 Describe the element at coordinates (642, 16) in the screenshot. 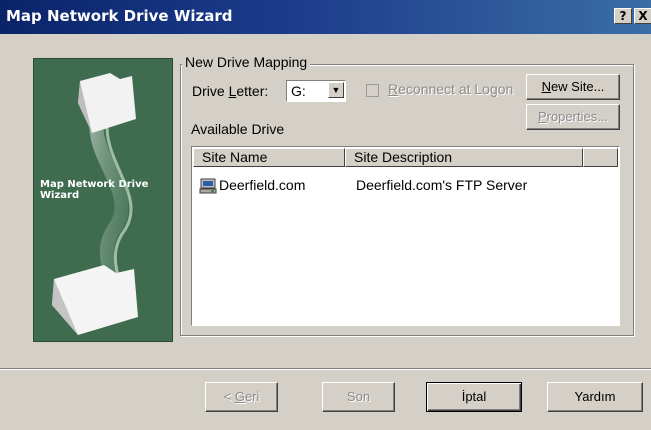

I see `close-button: X` at that location.